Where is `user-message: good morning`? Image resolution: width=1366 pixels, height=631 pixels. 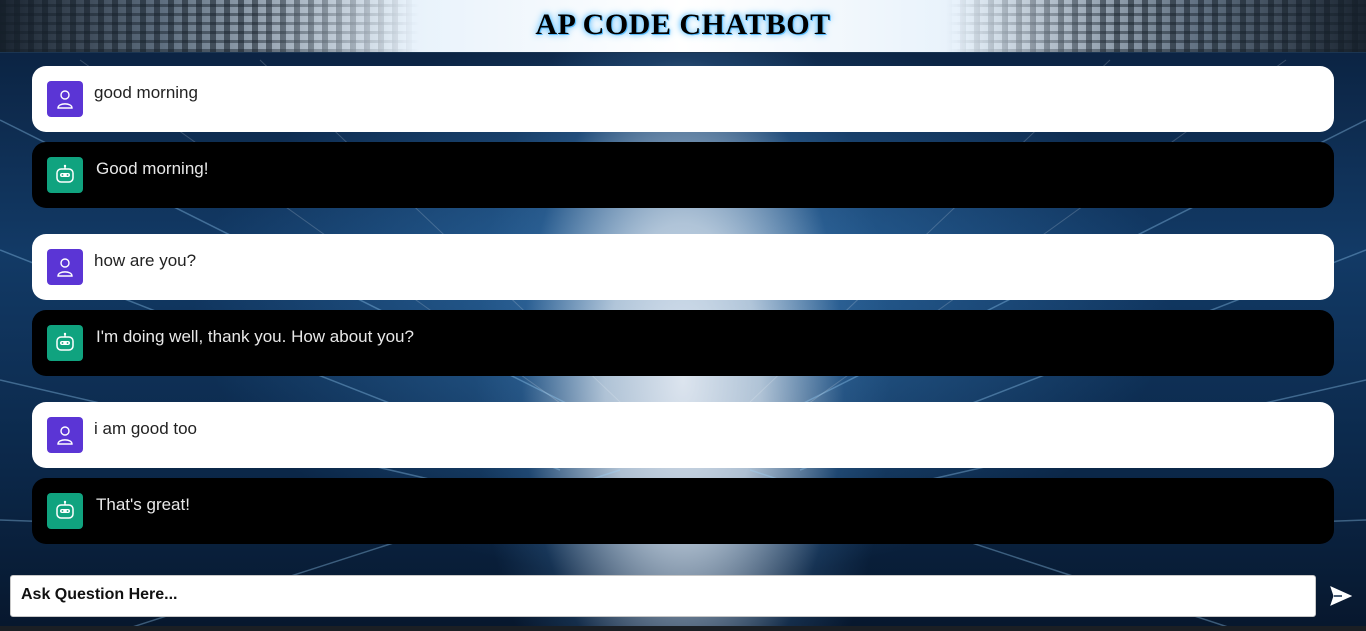 user-message: good morning is located at coordinates (683, 99).